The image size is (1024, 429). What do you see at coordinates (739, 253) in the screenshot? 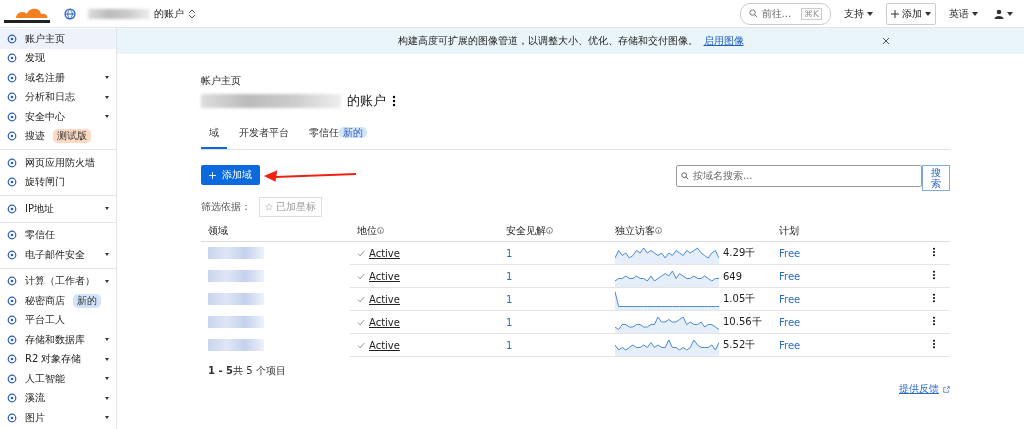
I see `table-cell: 4.29千` at bounding box center [739, 253].